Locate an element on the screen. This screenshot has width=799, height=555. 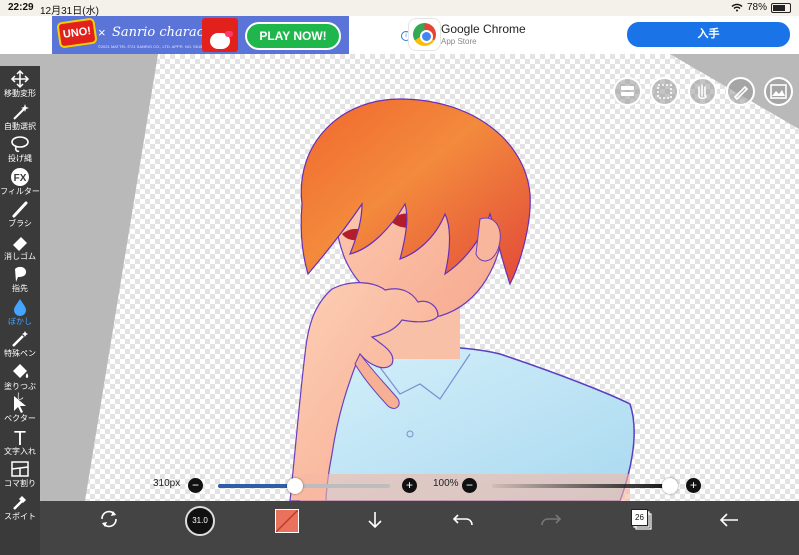
get-app-button: 入手 is located at coordinates (708, 34).